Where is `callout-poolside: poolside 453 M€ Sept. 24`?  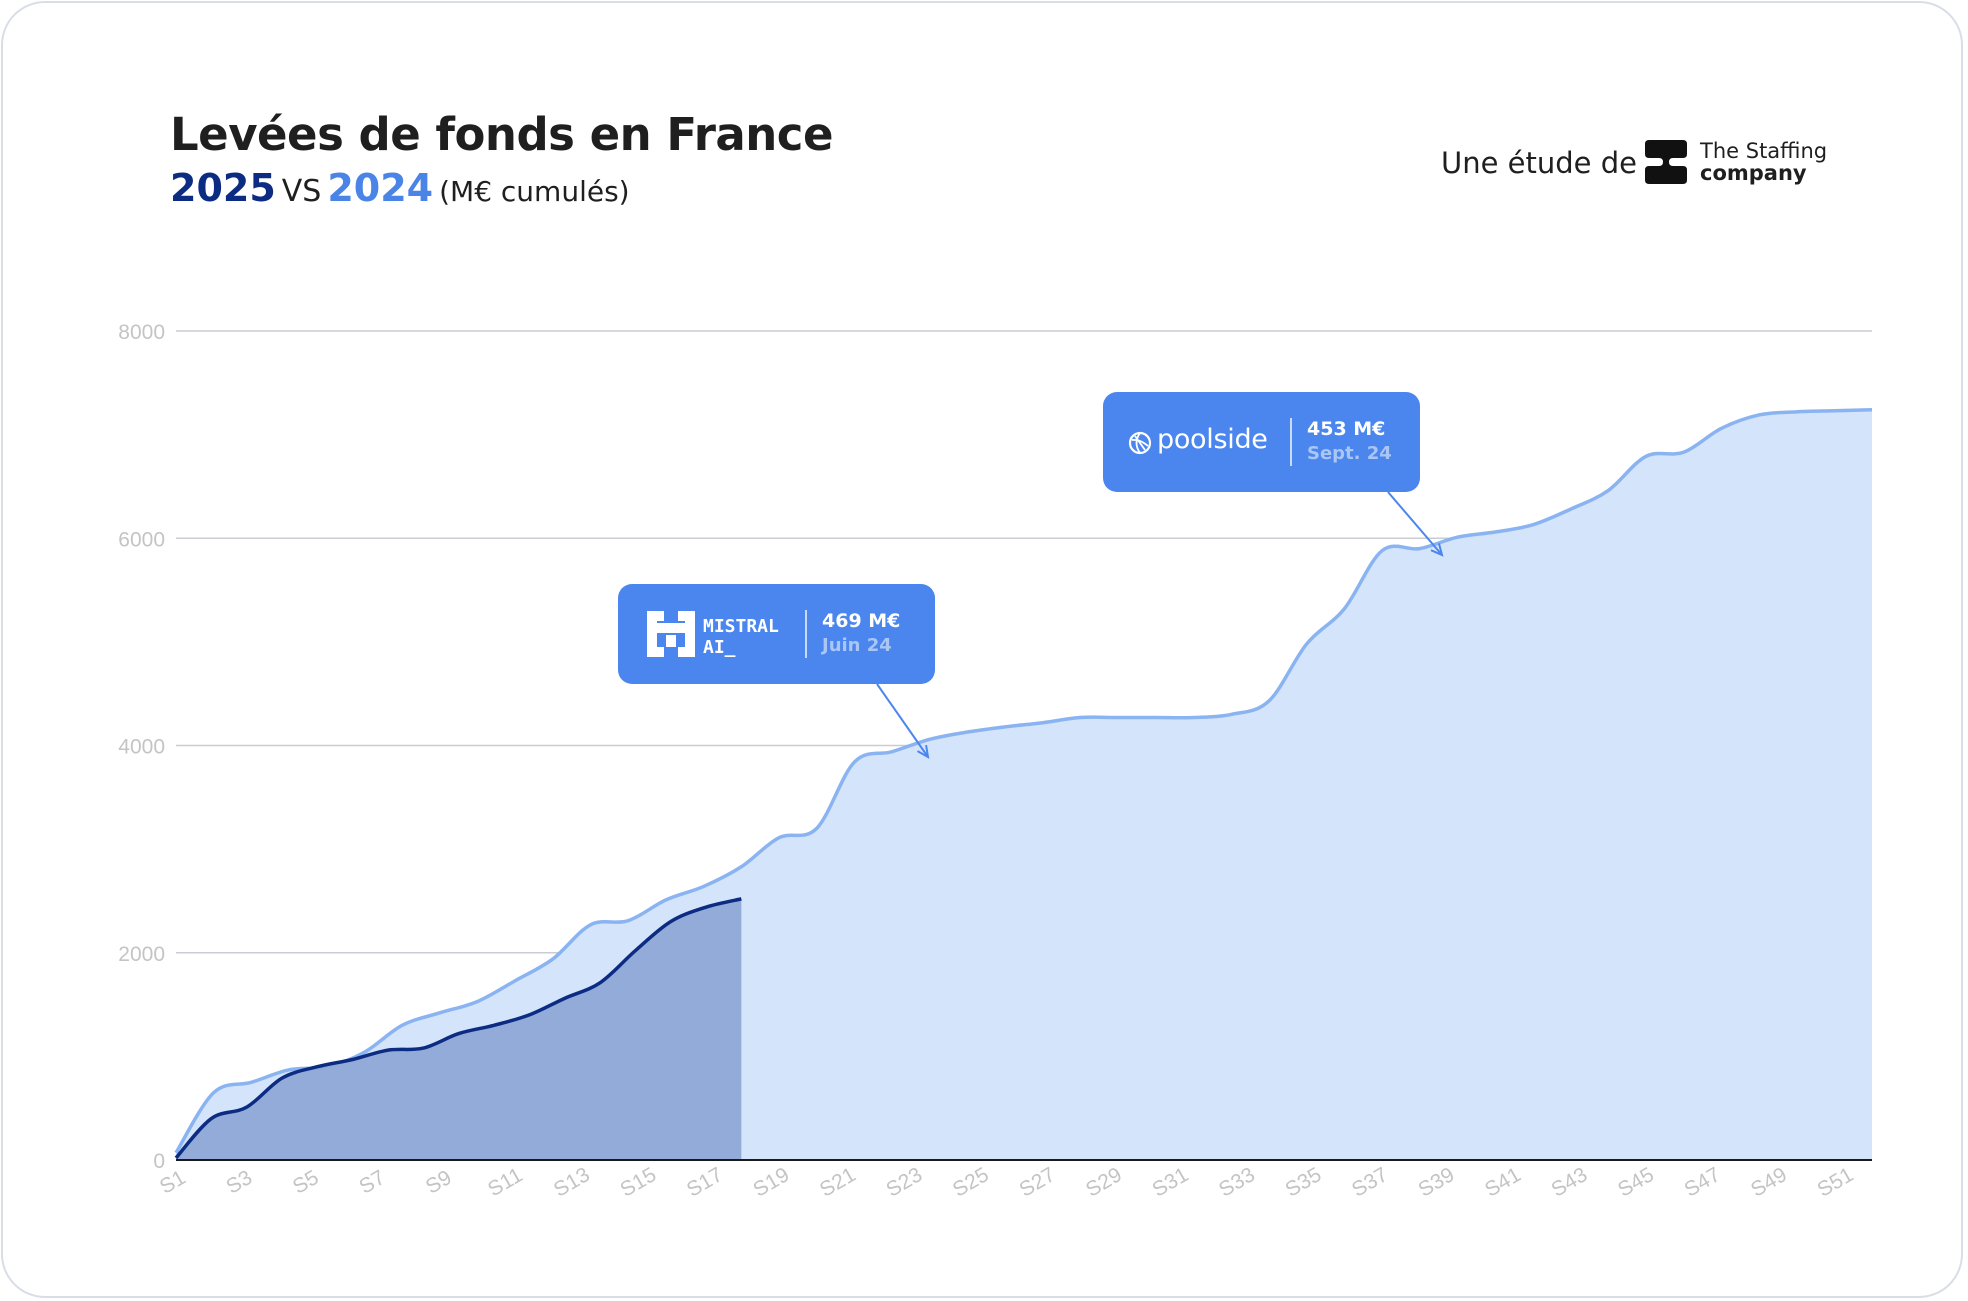 callout-poolside: poolside 453 M€ Sept. 24 is located at coordinates (1261, 442).